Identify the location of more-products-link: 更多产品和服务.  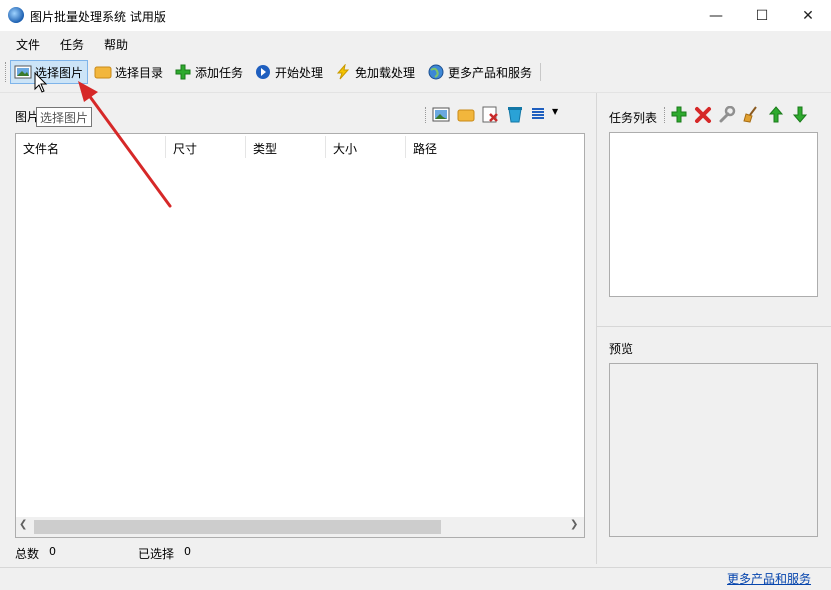
(769, 578).